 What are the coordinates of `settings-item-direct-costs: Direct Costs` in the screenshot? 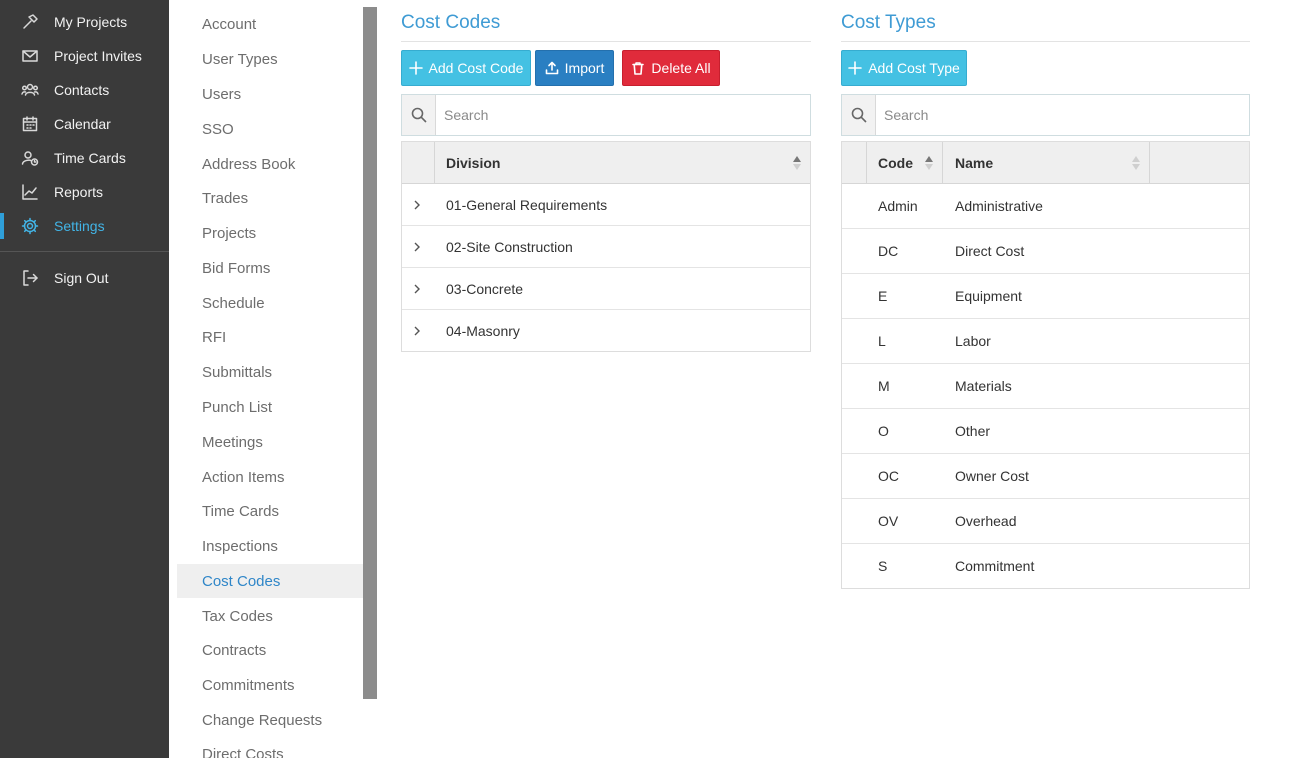 It's located at (270, 747).